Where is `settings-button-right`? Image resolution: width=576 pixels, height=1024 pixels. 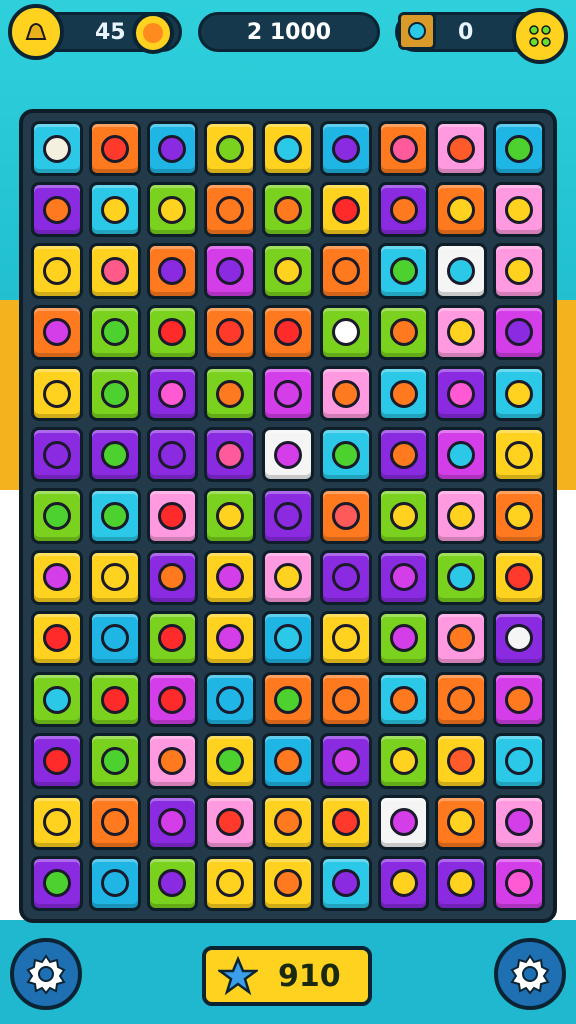 settings-button-right is located at coordinates (530, 974).